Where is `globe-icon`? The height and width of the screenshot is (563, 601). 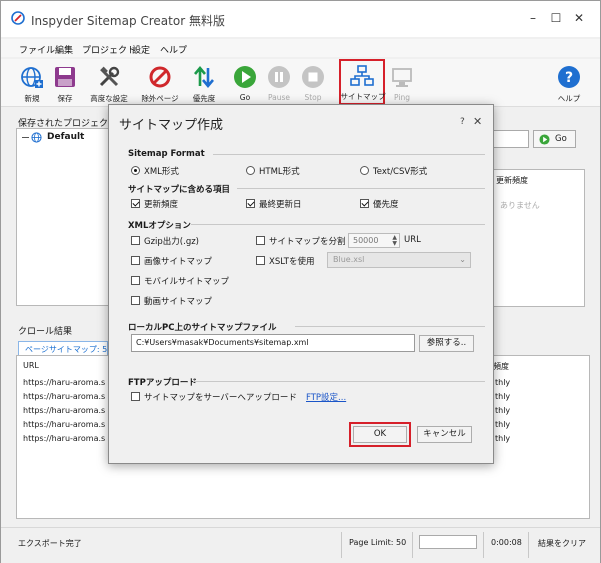 globe-icon is located at coordinates (36, 137).